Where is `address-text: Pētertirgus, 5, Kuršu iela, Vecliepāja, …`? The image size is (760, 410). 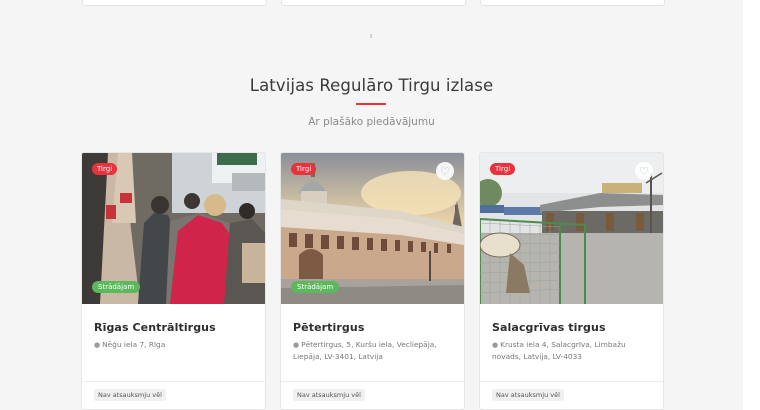 address-text: Pētertirgus, 5, Kuršu iela, Vecliepāja, … is located at coordinates (365, 350).